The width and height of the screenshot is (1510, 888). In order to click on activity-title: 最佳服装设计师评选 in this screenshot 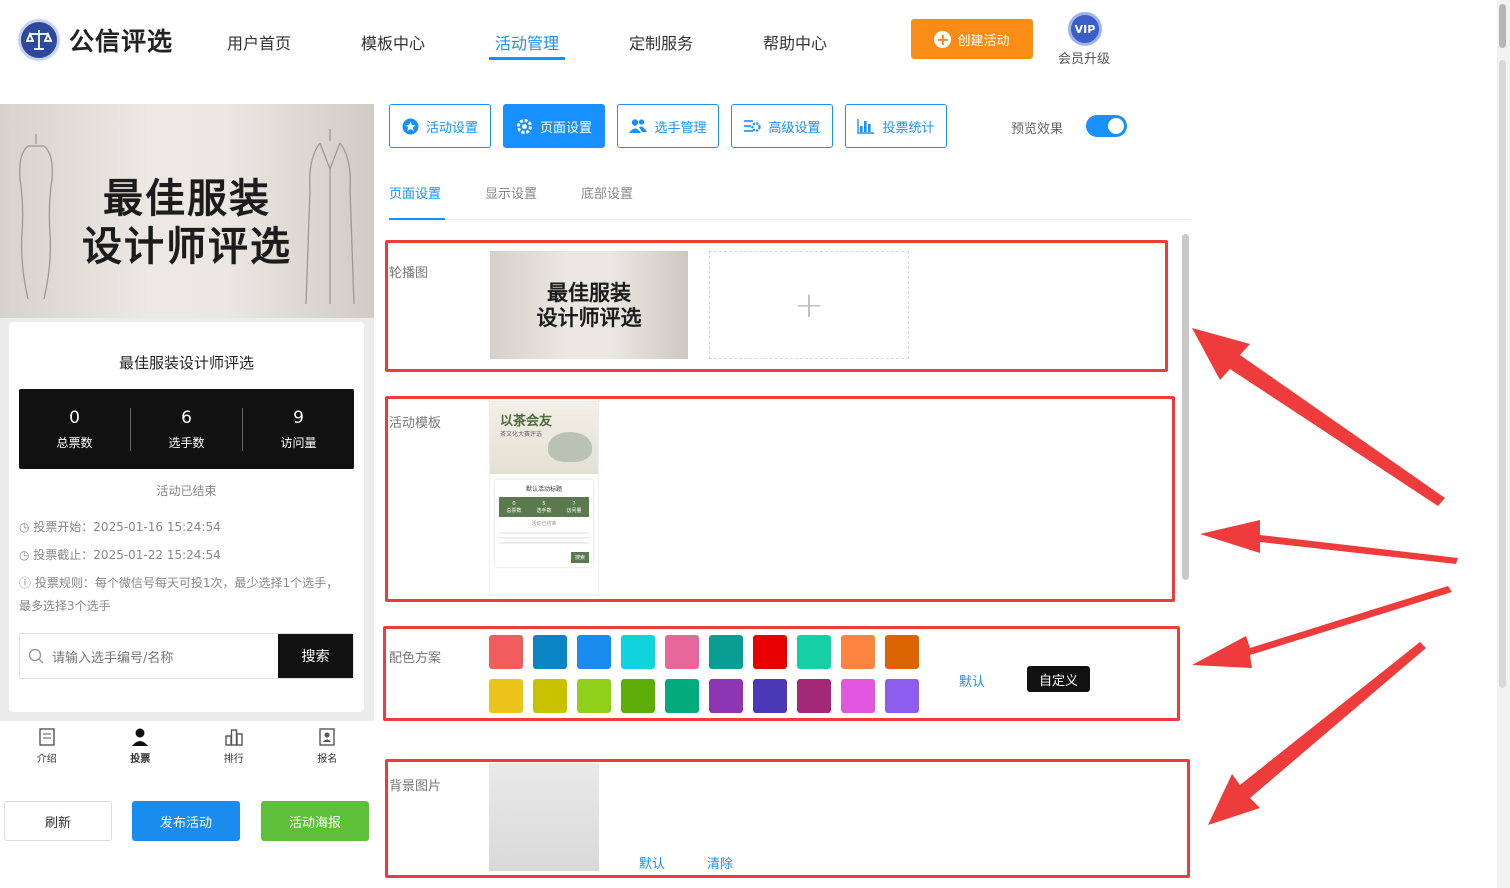, I will do `click(186, 363)`.